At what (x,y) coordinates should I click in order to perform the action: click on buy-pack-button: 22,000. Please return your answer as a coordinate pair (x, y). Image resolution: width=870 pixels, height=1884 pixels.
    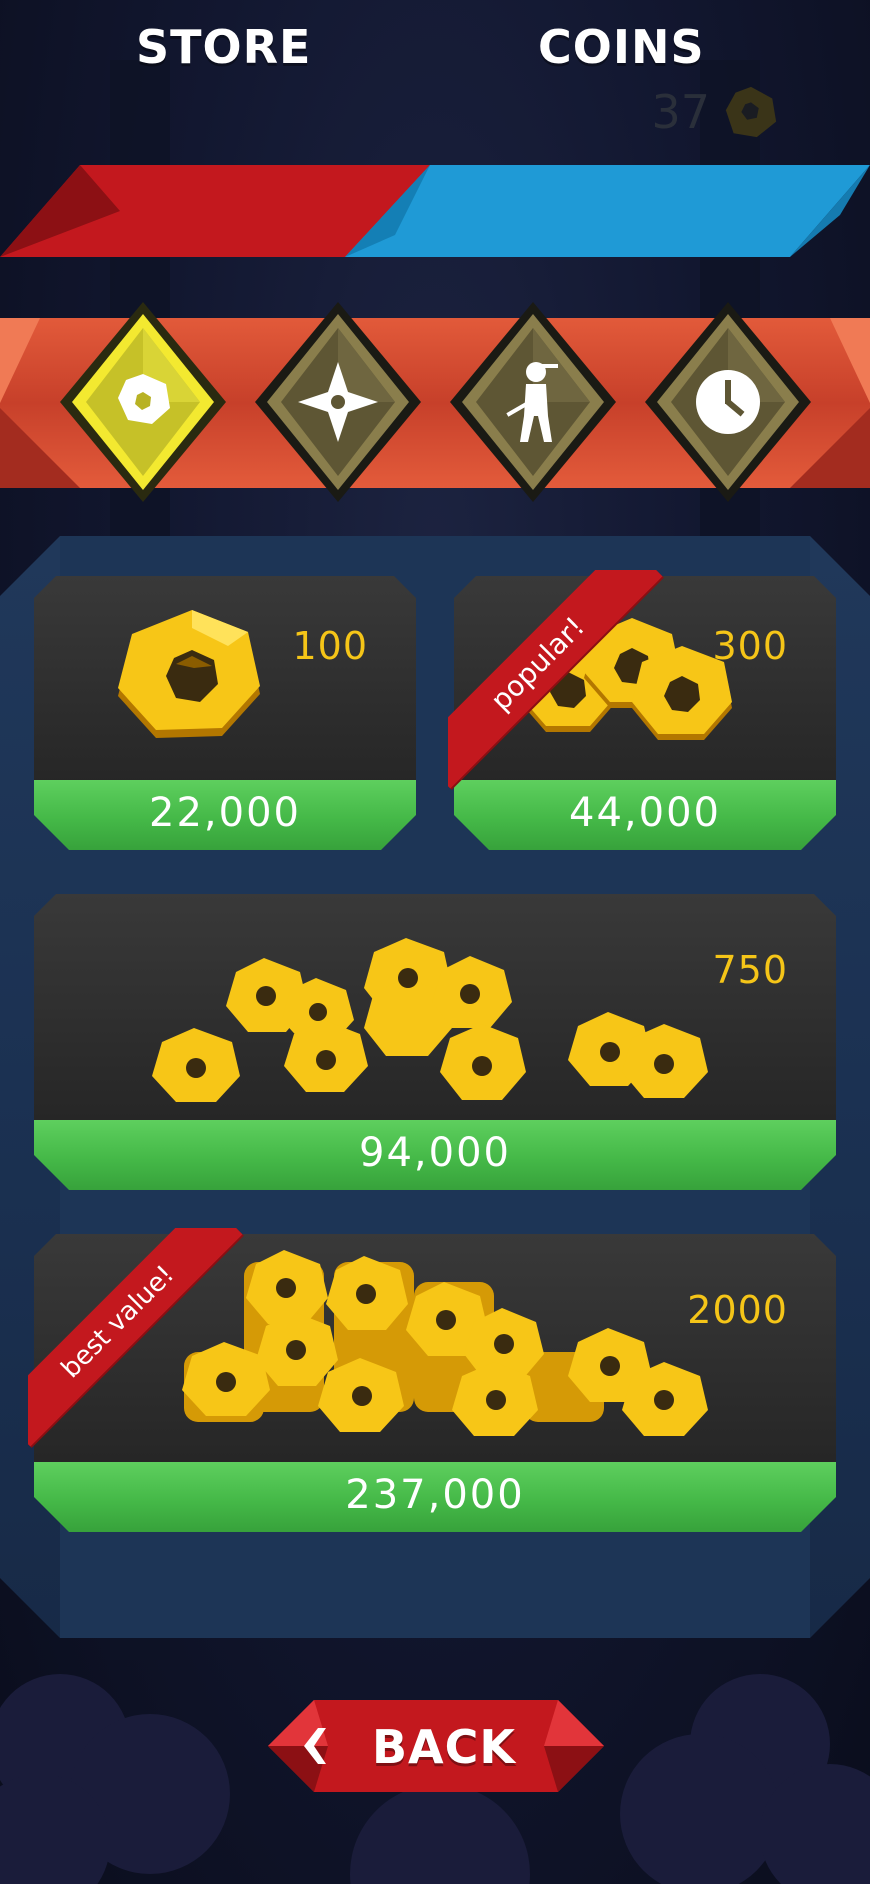
    Looking at the image, I should click on (225, 815).